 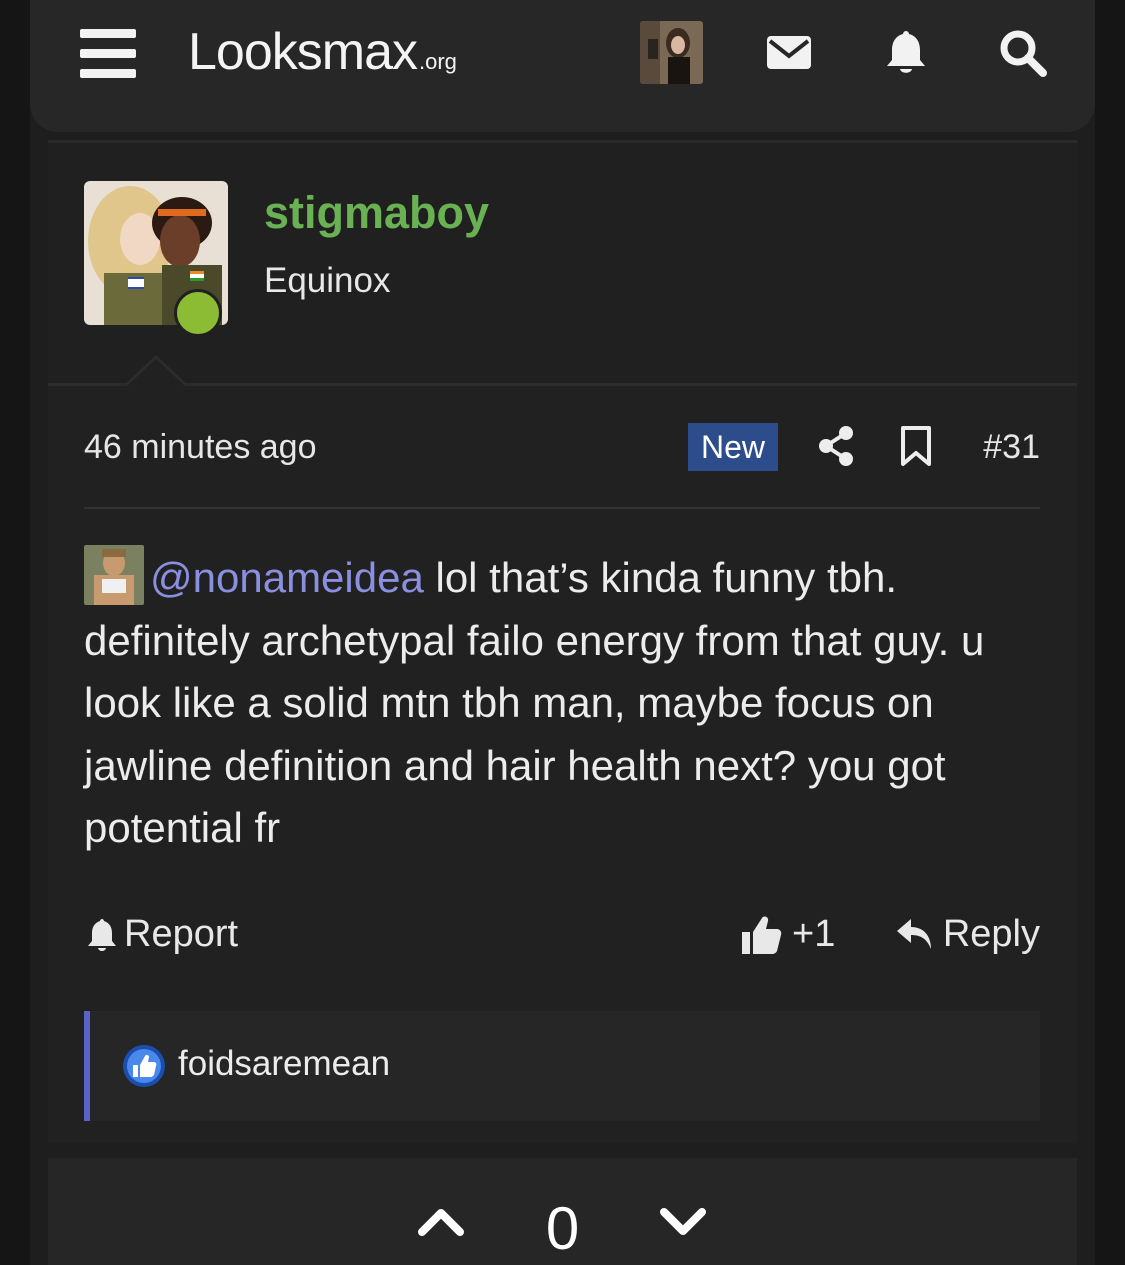 What do you see at coordinates (762, 935) in the screenshot?
I see `thumbs-up-icon` at bounding box center [762, 935].